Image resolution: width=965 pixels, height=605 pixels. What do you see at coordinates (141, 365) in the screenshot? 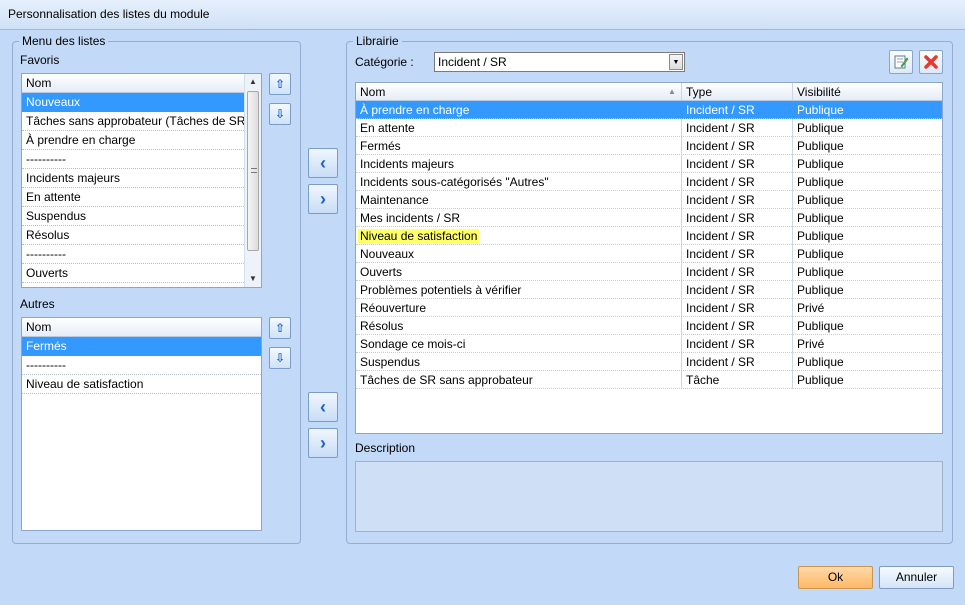
I see `autres-list-item: ----------` at bounding box center [141, 365].